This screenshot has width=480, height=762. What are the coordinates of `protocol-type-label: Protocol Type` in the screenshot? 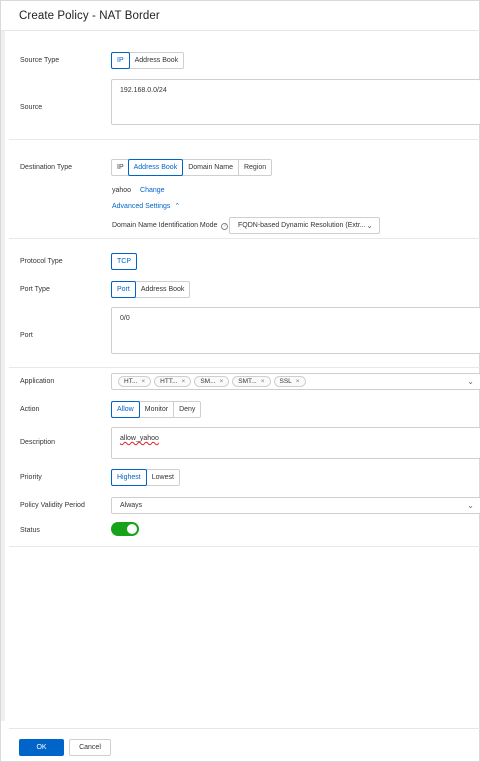 It's located at (41, 261).